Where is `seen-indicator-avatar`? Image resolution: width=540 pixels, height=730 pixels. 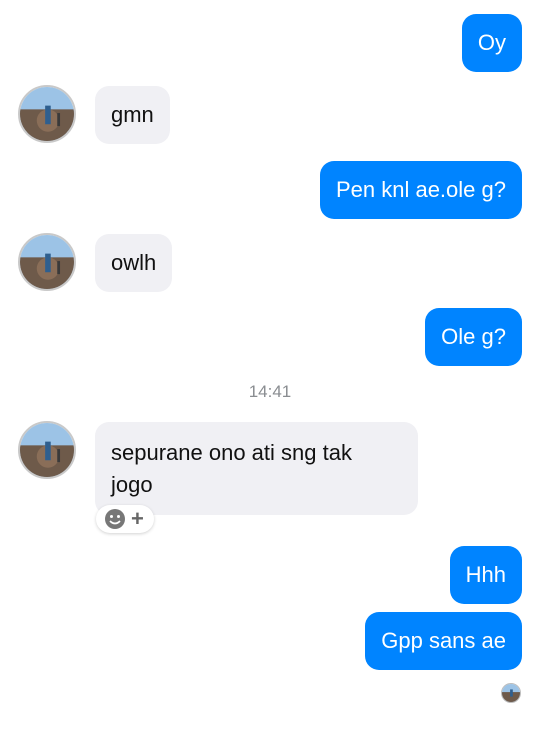
seen-indicator-avatar is located at coordinates (511, 693).